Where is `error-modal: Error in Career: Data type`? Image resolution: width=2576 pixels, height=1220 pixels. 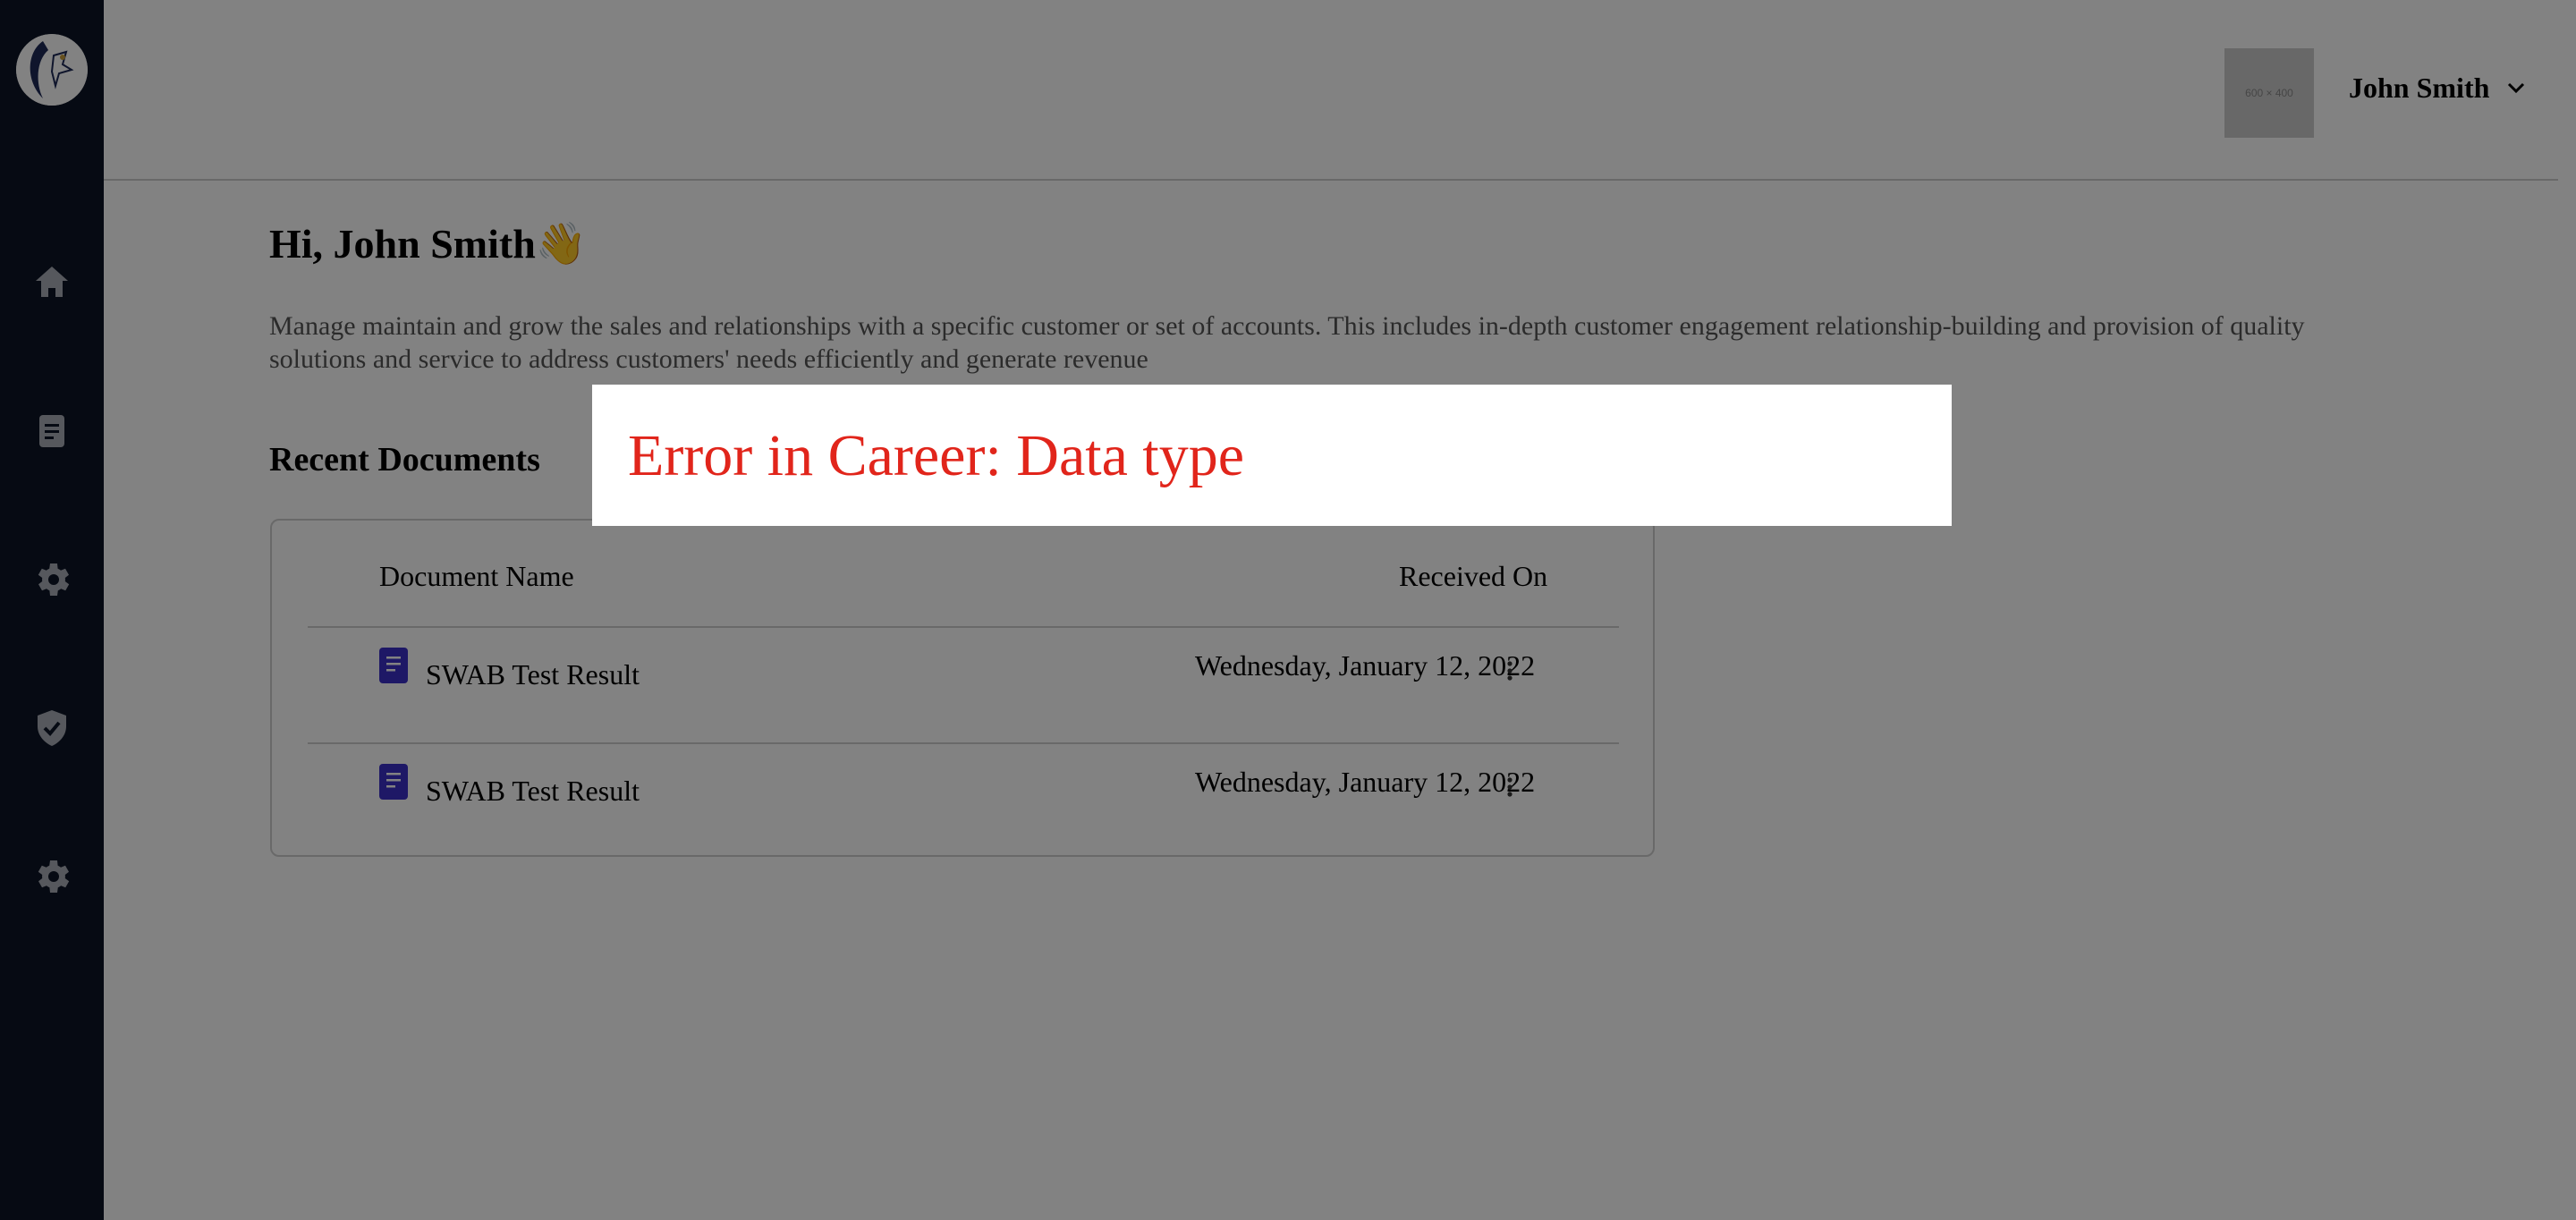 error-modal: Error in Career: Data type is located at coordinates (1272, 455).